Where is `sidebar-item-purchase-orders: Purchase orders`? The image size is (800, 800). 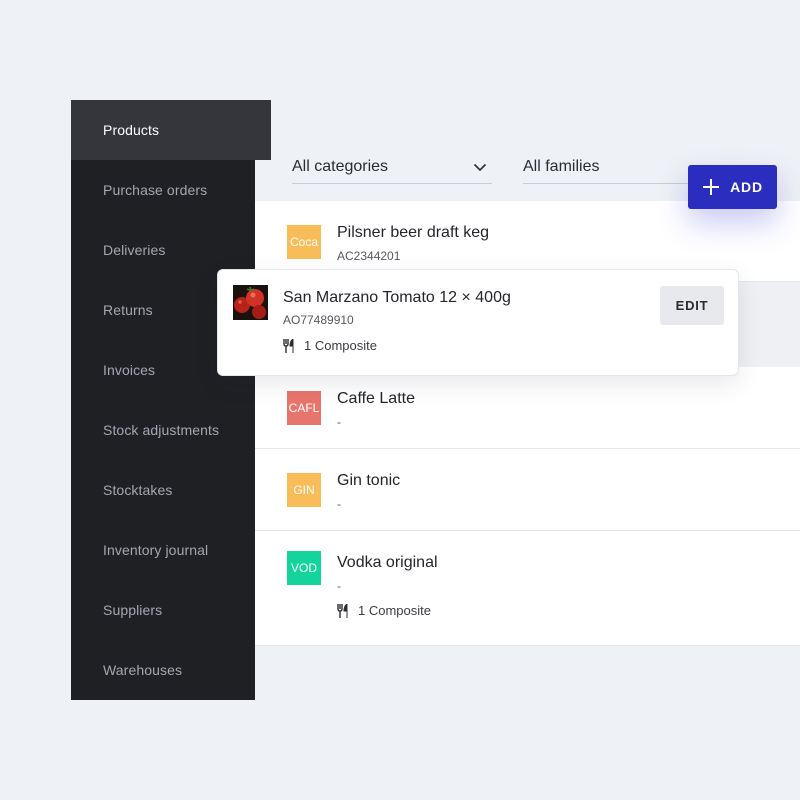
sidebar-item-purchase-orders: Purchase orders is located at coordinates (163, 190).